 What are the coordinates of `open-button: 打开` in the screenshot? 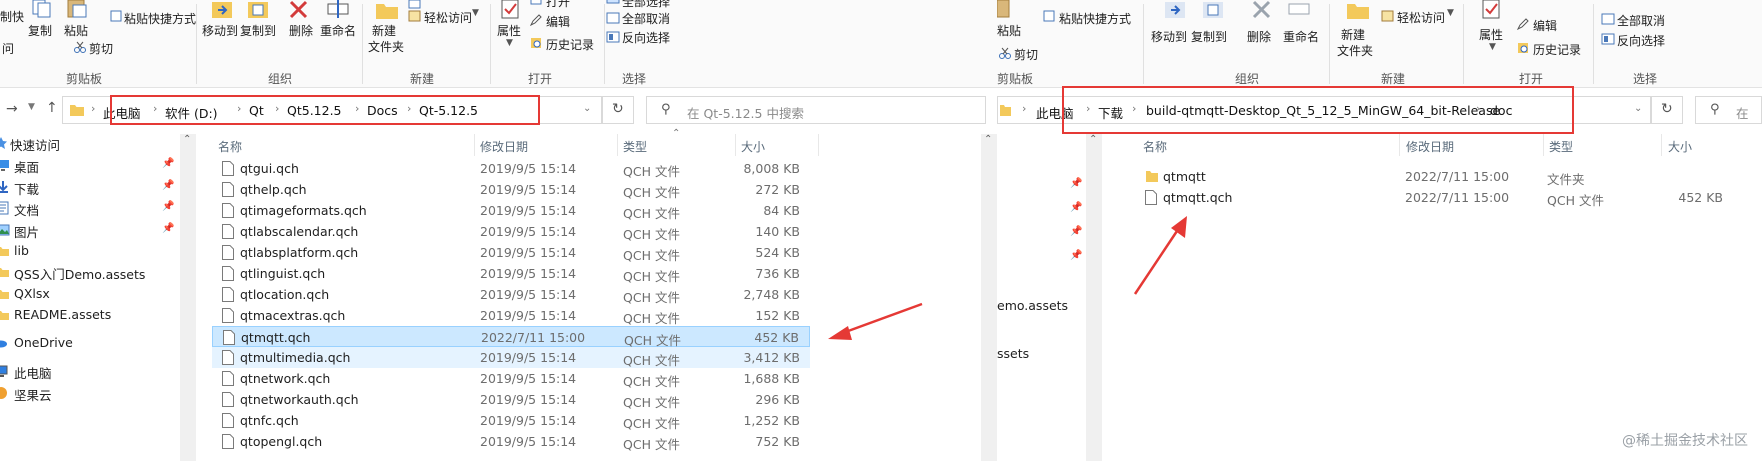 It's located at (558, 5).